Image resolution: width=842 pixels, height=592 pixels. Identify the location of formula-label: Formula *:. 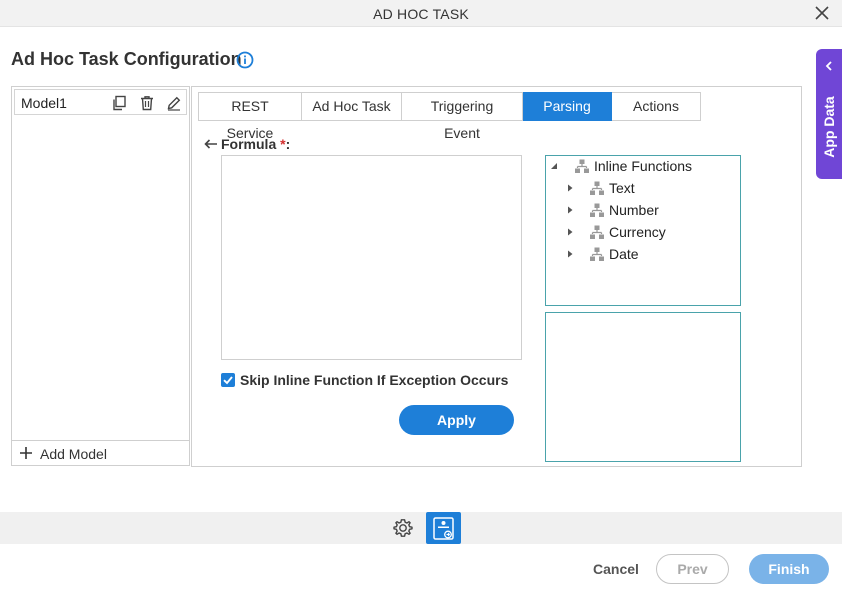
(247, 144).